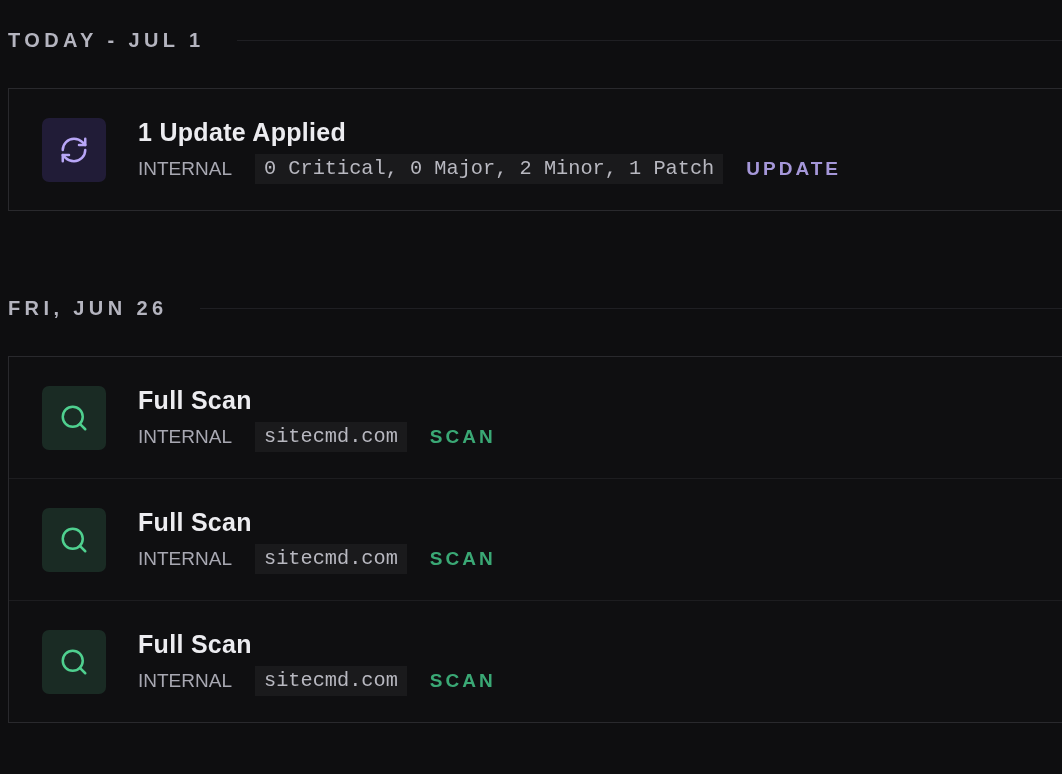  What do you see at coordinates (74, 149) in the screenshot?
I see `refresh-icon` at bounding box center [74, 149].